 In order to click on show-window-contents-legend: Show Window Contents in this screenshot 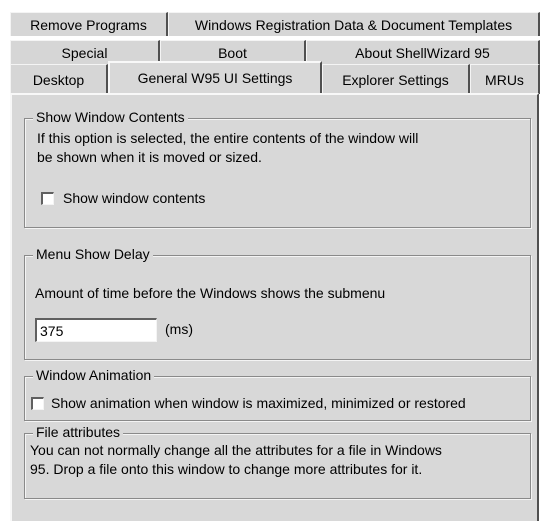, I will do `click(110, 117)`.